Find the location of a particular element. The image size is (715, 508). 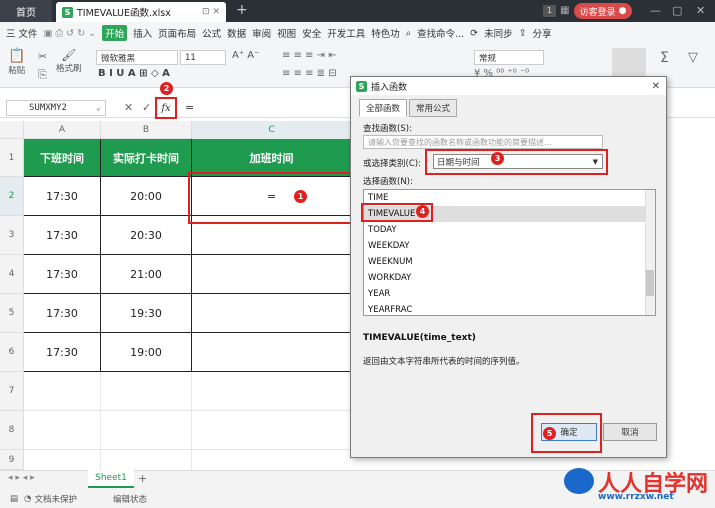

menu-review: 审阅 is located at coordinates (261, 33).